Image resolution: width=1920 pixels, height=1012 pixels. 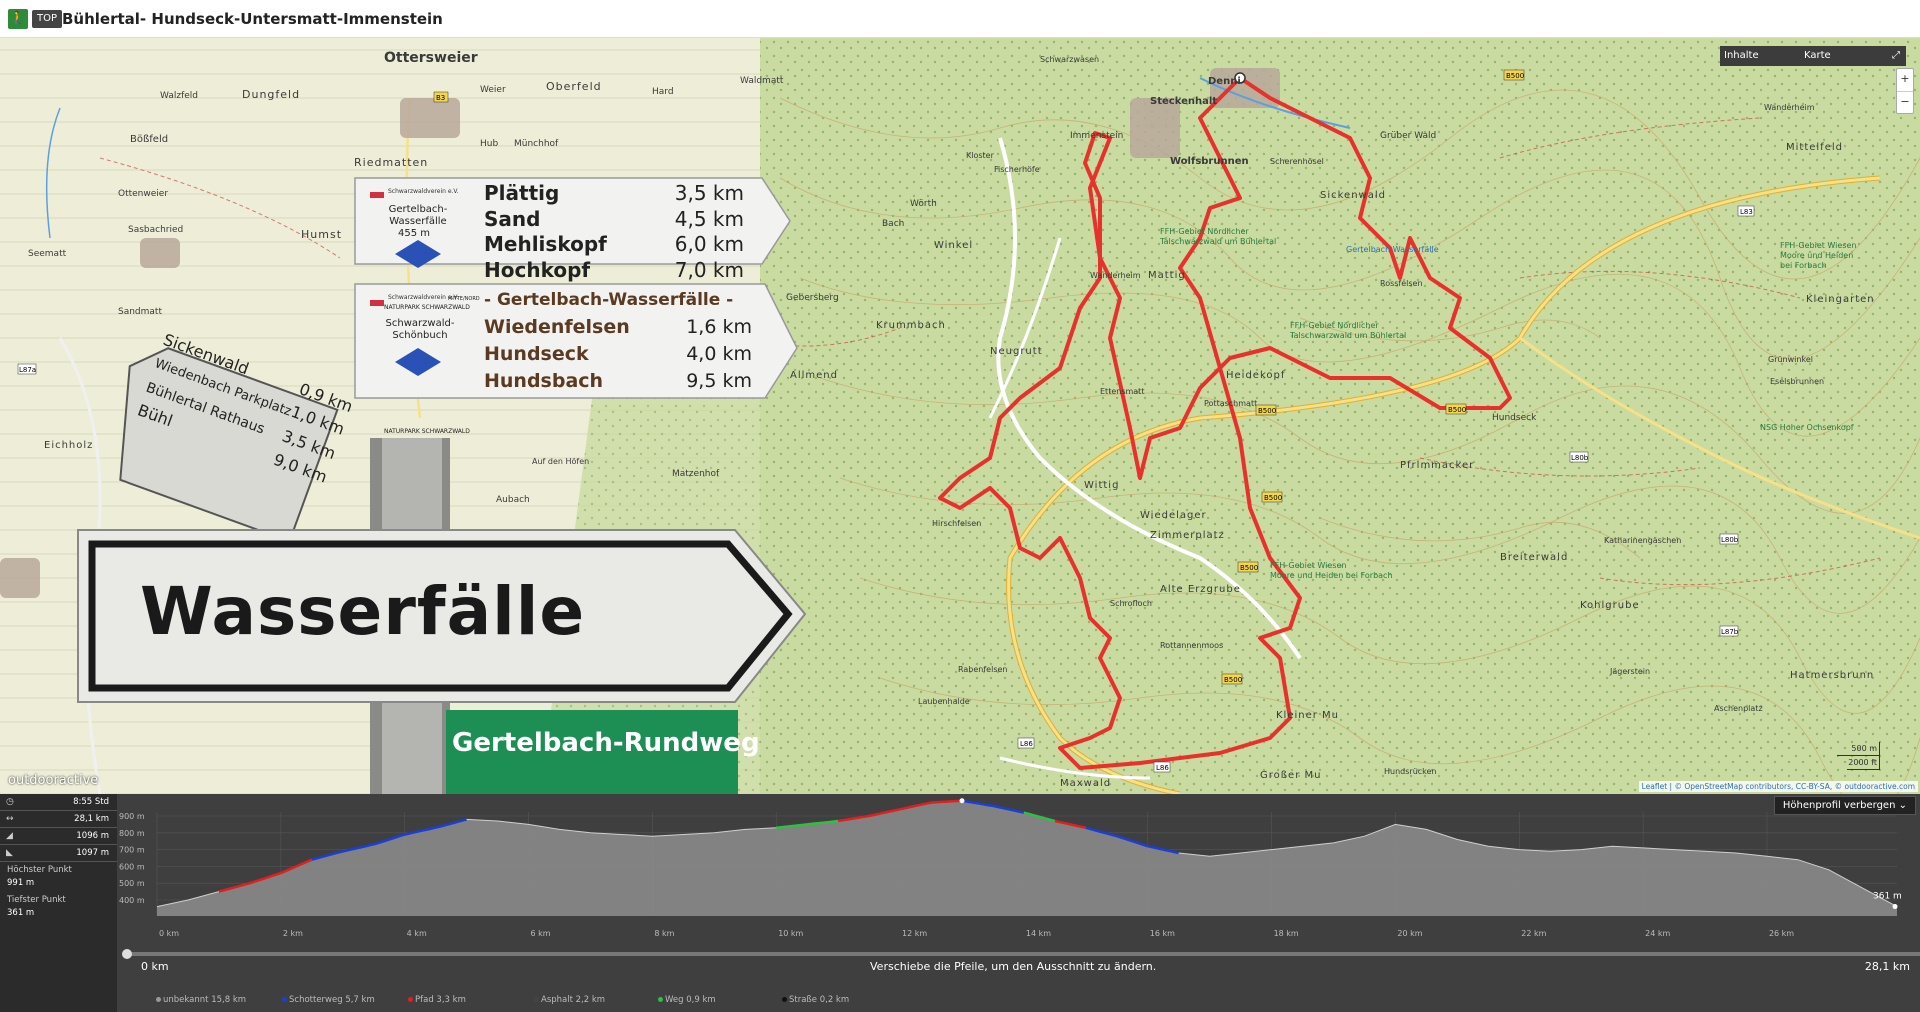 I want to click on svg-text: Pfrimmacker, so click(x=1437, y=465).